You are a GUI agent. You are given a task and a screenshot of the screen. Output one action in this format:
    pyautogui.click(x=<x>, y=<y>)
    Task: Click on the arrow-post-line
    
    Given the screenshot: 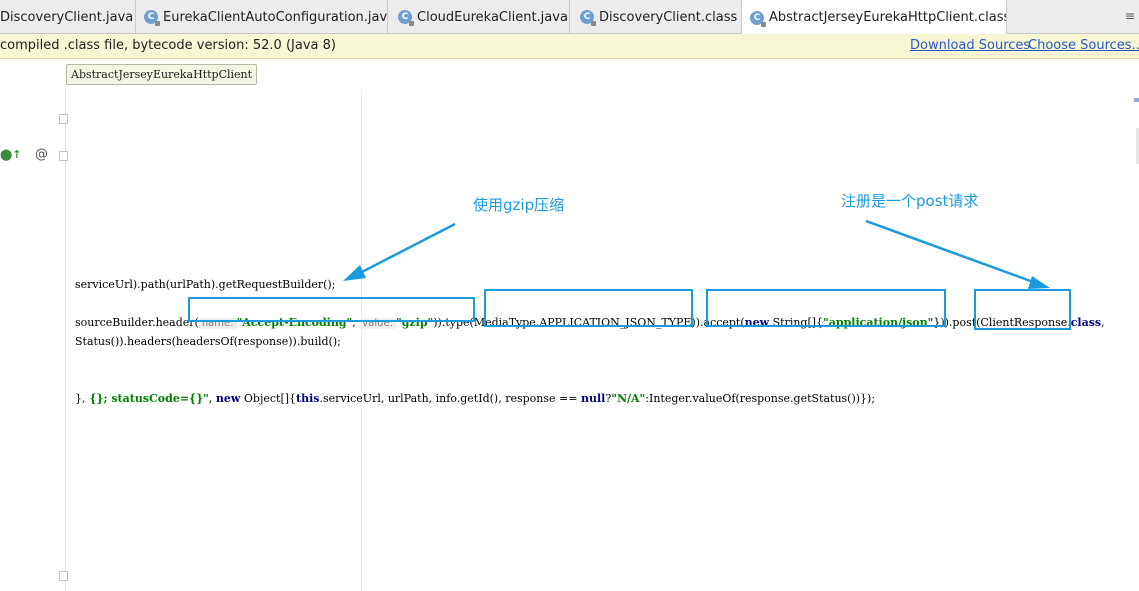 What is the action you would take?
    pyautogui.click(x=951, y=252)
    